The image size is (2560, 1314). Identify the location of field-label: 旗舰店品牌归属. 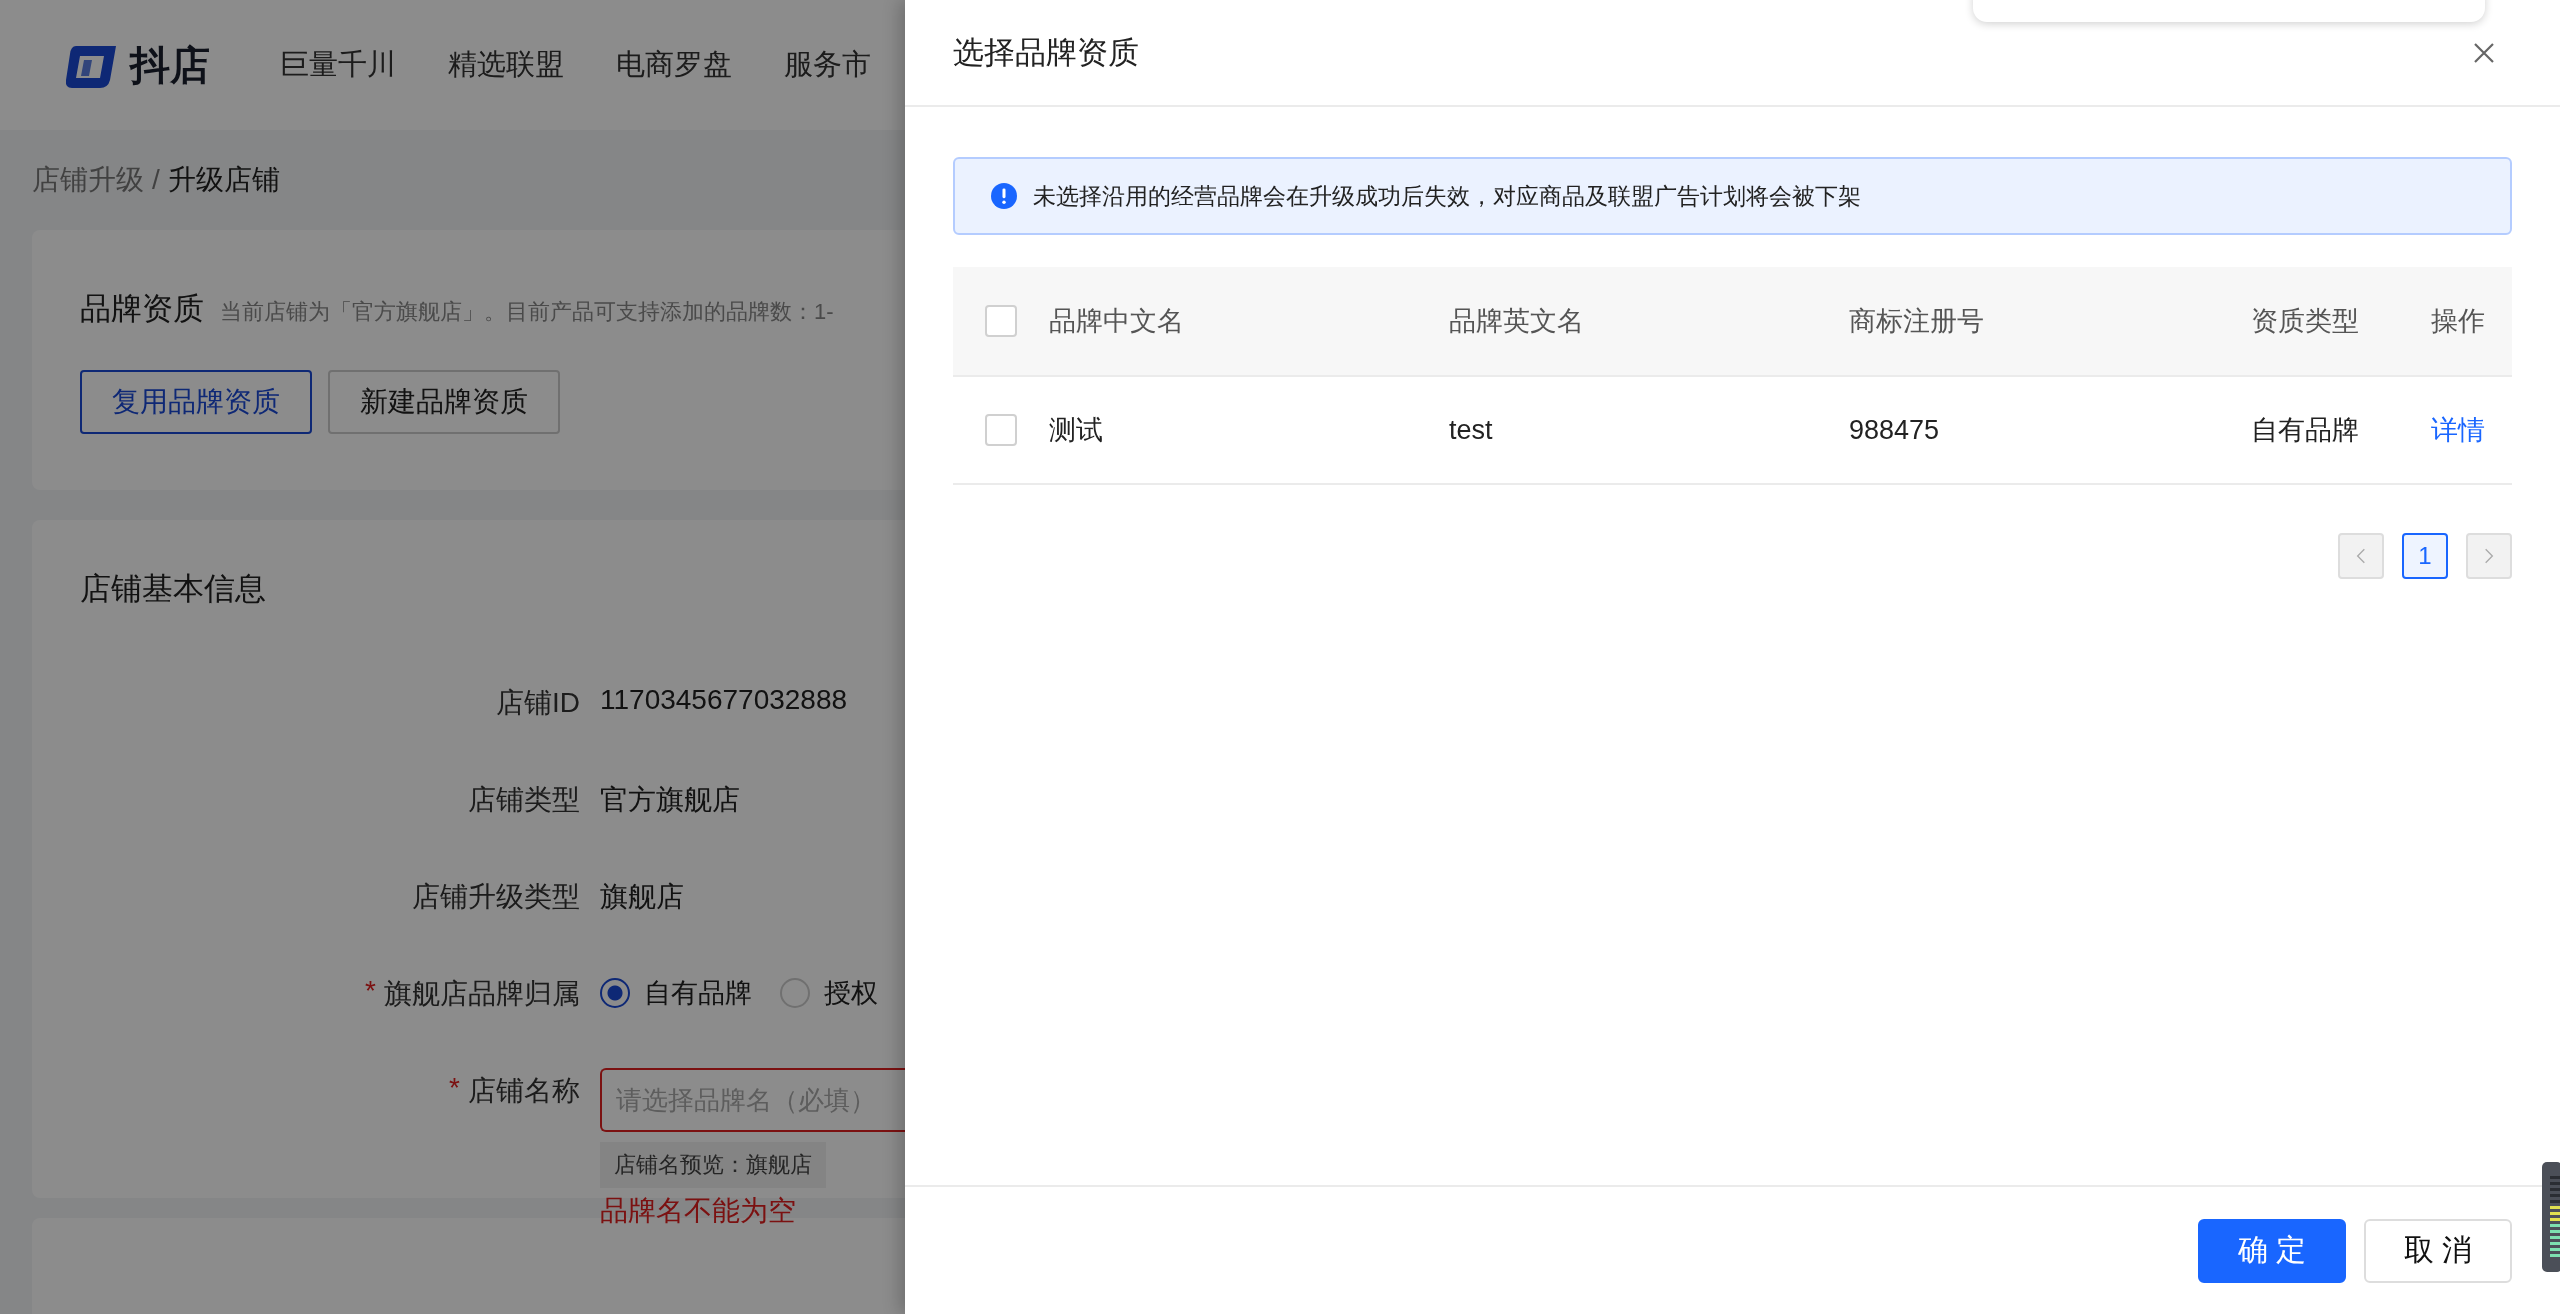
(482, 994).